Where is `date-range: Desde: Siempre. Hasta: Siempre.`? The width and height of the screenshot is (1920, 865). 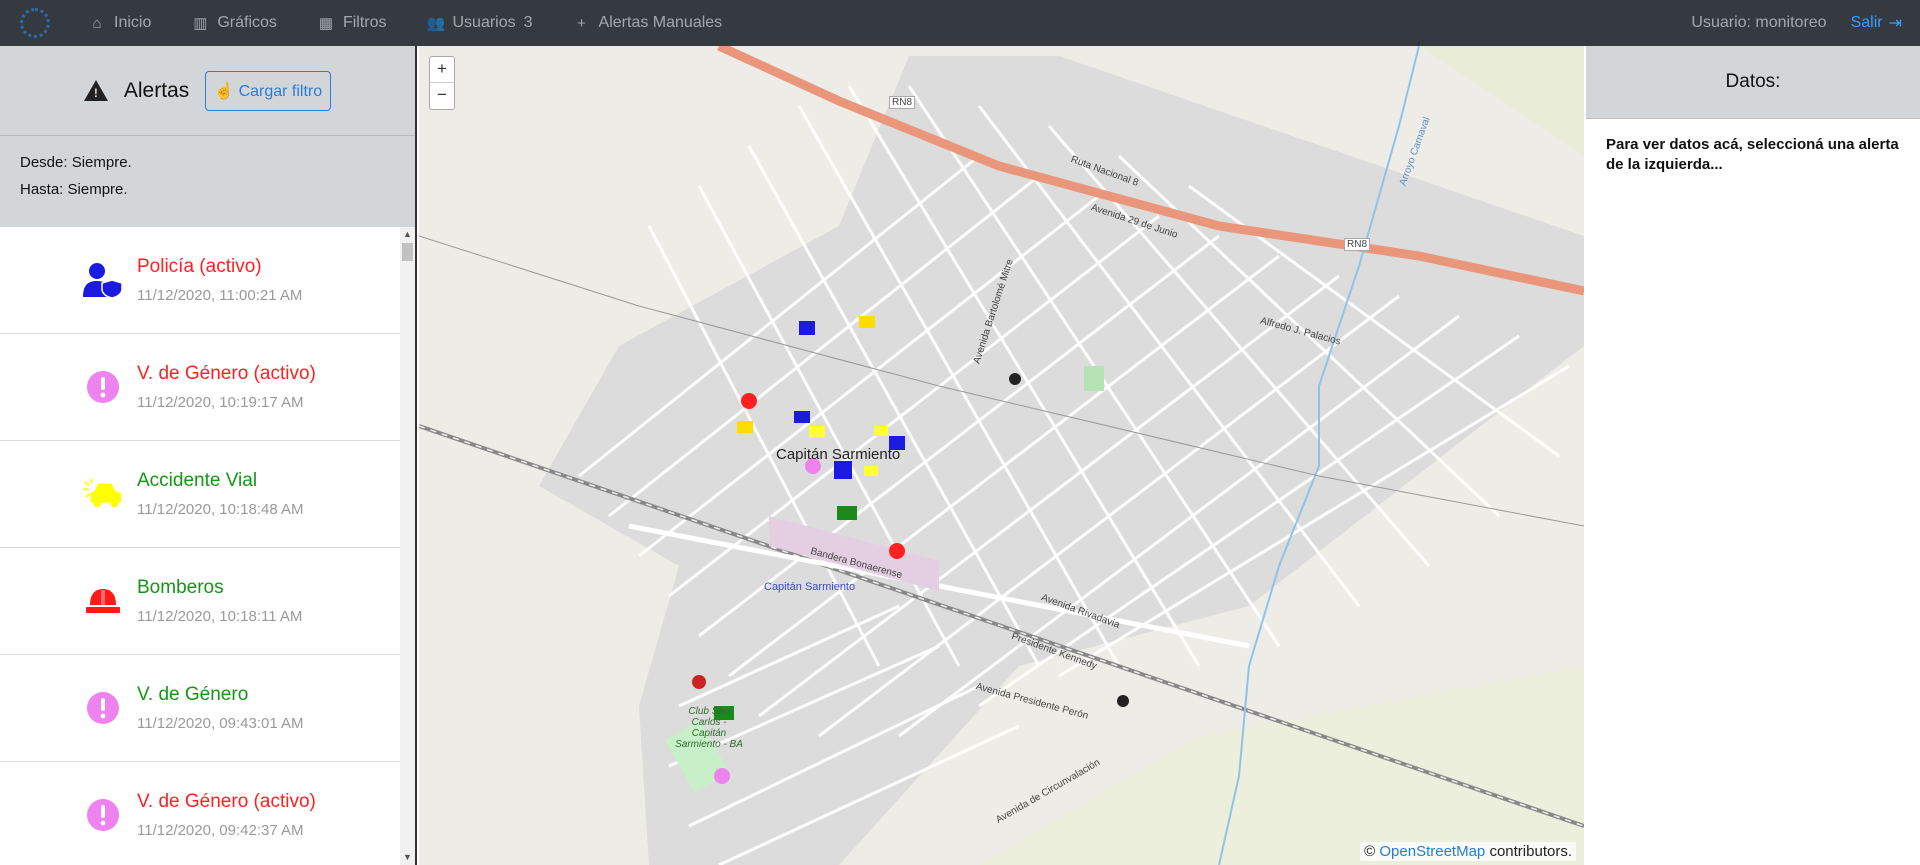 date-range: Desde: Siempre. Hasta: Siempre. is located at coordinates (207, 181).